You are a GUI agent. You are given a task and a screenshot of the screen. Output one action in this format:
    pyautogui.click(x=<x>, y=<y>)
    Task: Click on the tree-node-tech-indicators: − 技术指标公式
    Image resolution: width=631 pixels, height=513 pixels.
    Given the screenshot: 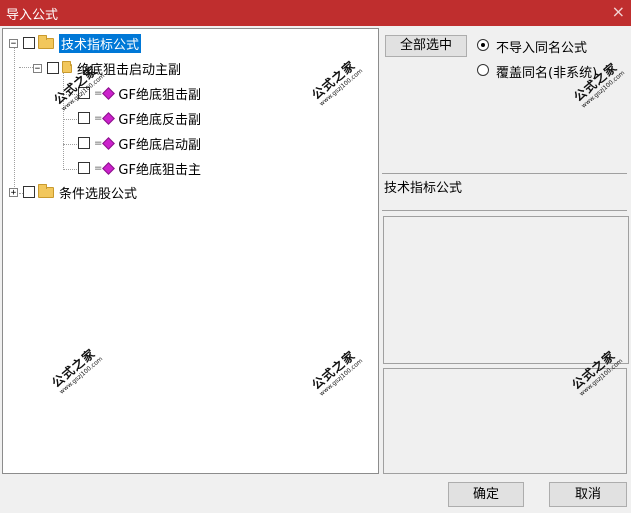 What is the action you would take?
    pyautogui.click(x=75, y=43)
    